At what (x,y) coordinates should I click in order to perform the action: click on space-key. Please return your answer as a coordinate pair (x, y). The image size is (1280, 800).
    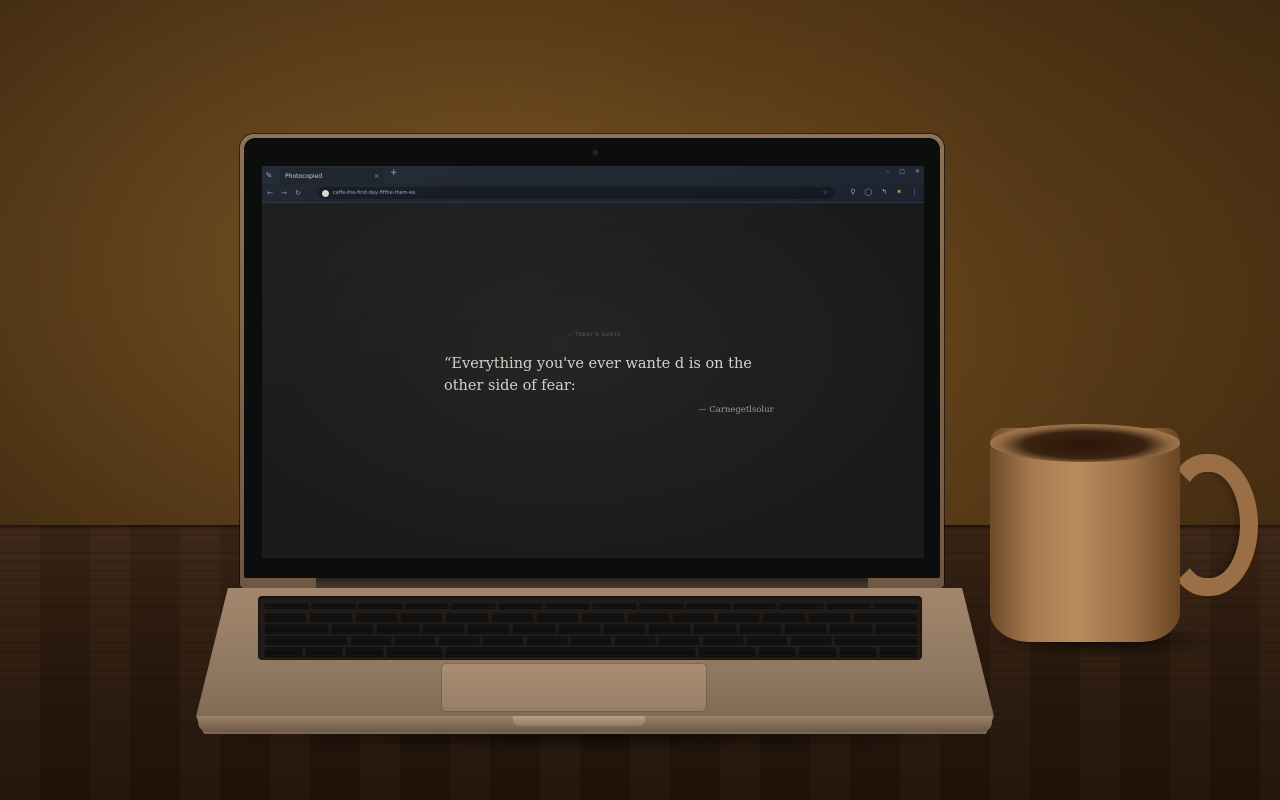
    Looking at the image, I should click on (570, 651).